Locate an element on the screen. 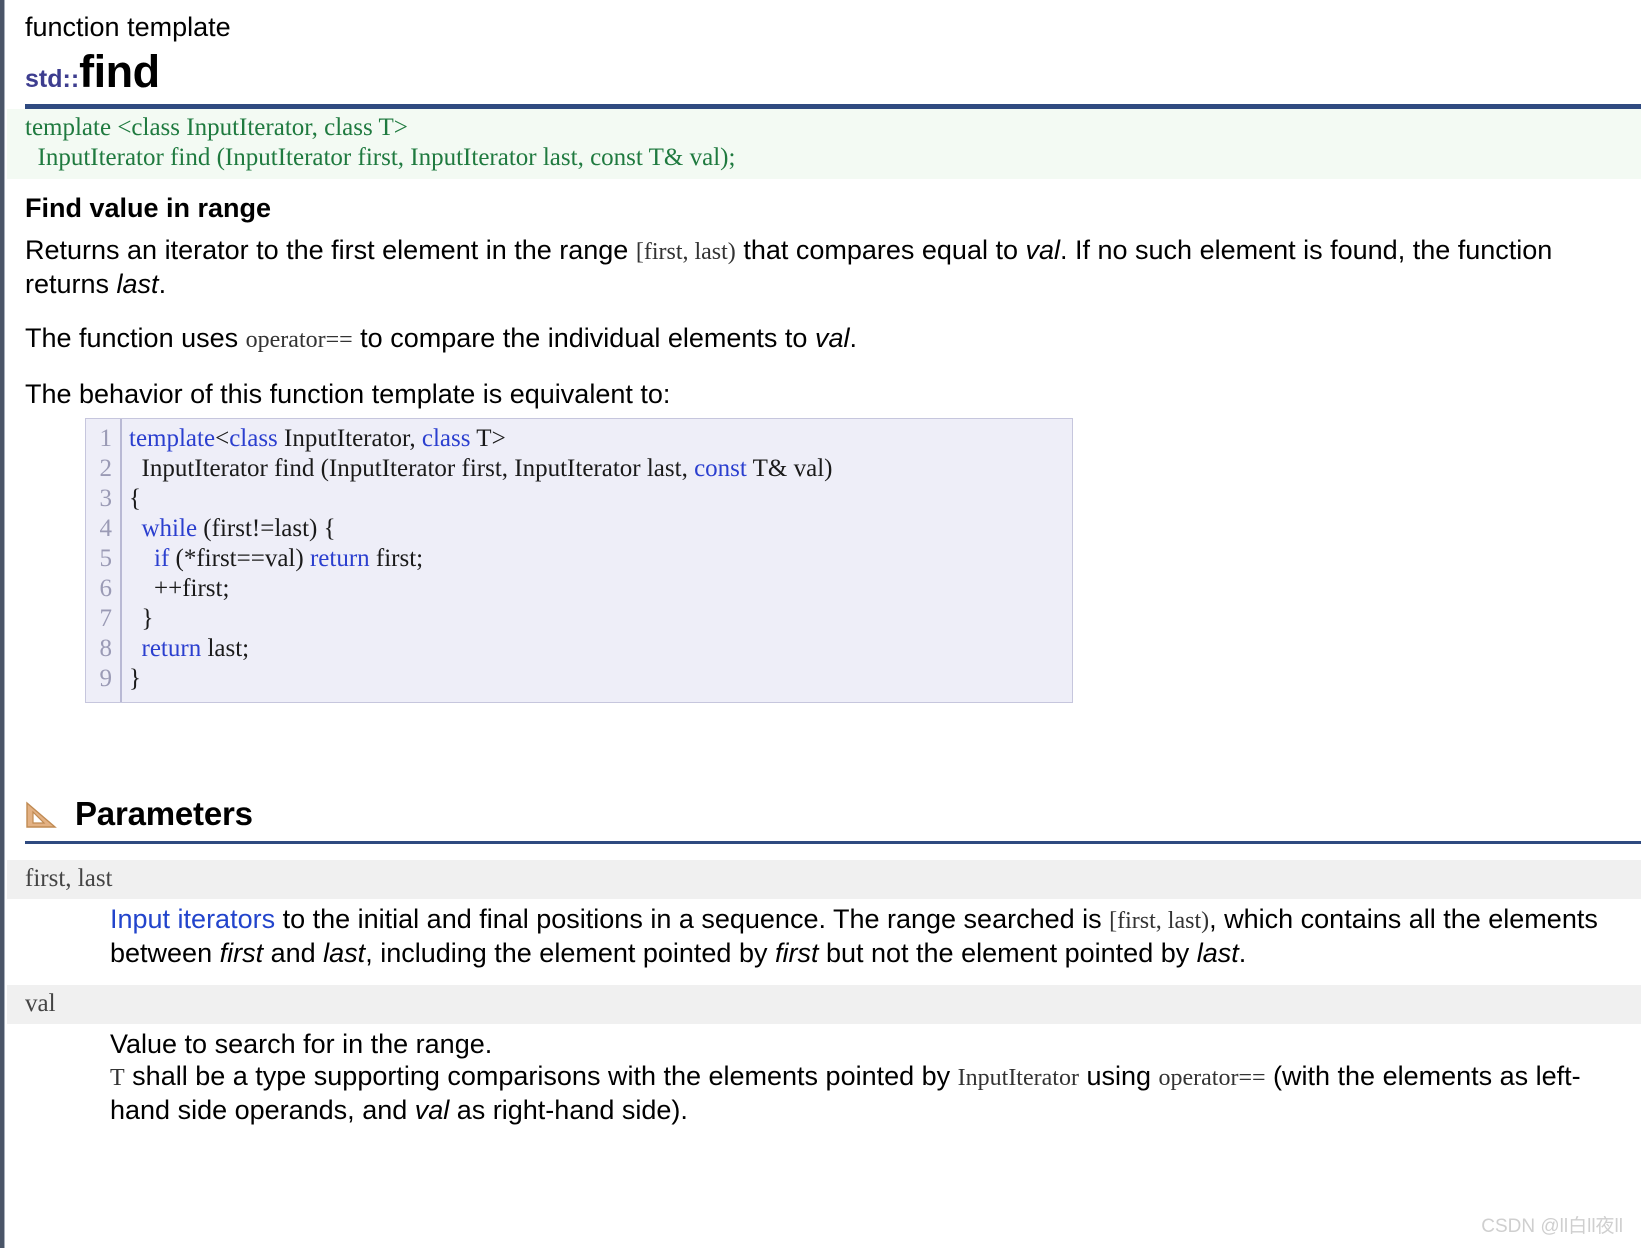  param-desc-line-1: Value to search for in the range. is located at coordinates (301, 1044).